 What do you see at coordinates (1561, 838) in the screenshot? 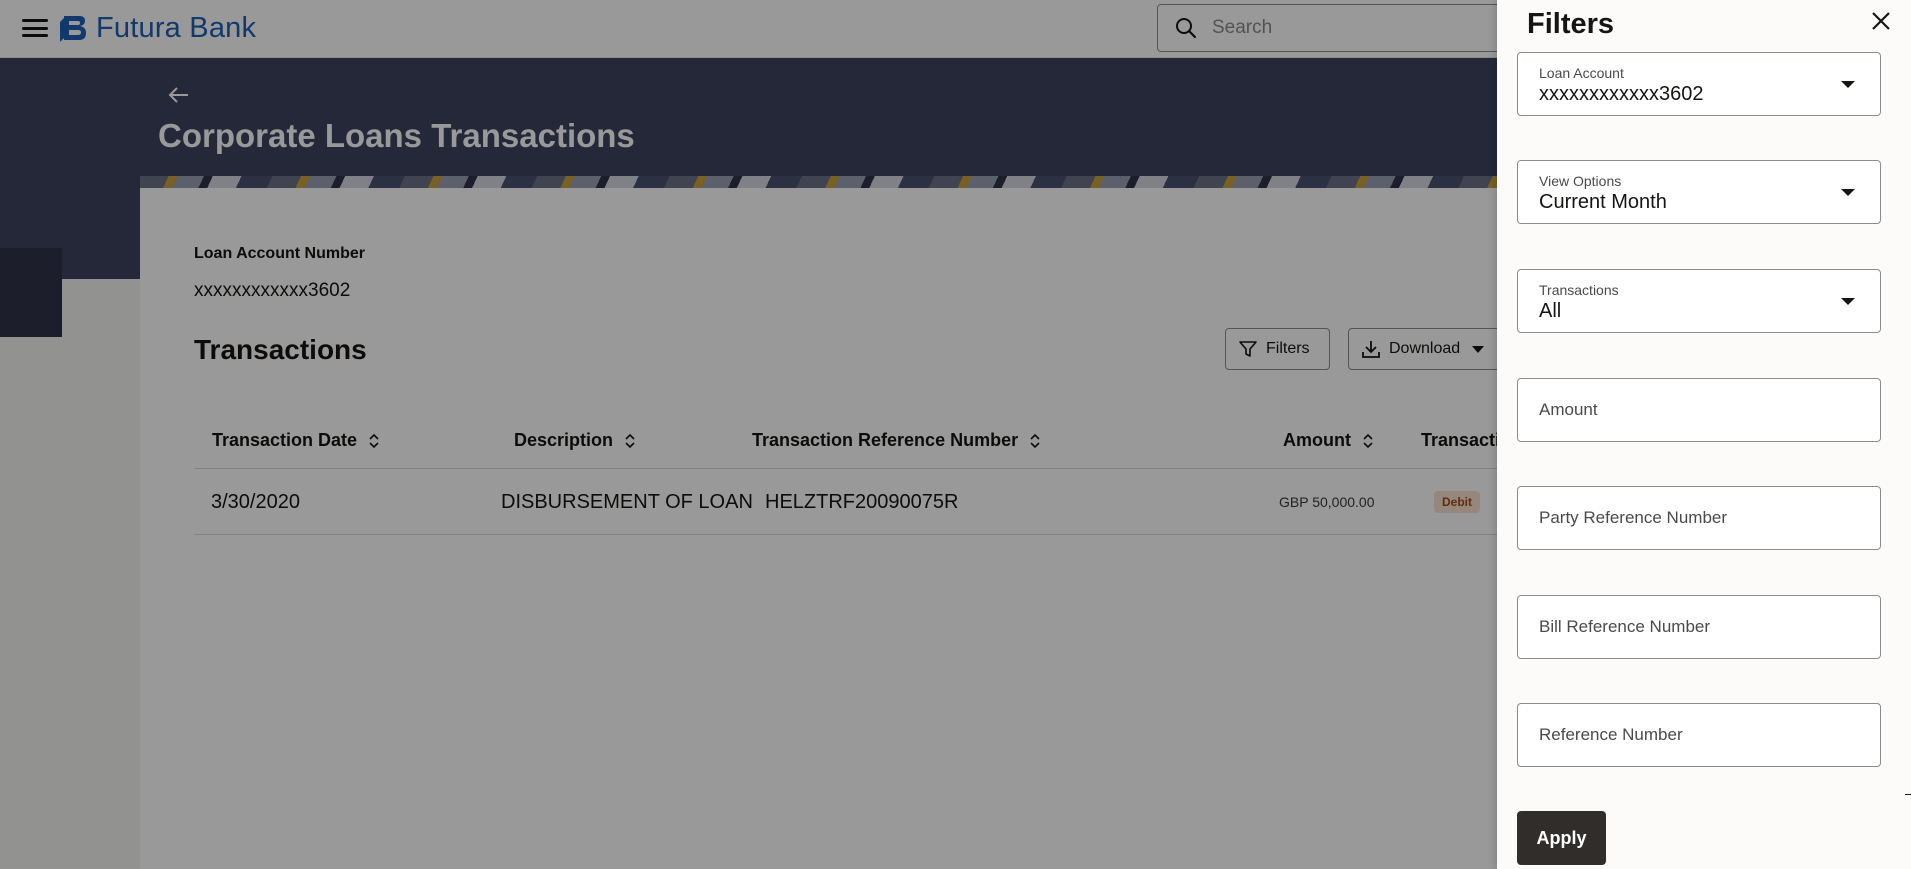
I see `apply-button: Apply` at bounding box center [1561, 838].